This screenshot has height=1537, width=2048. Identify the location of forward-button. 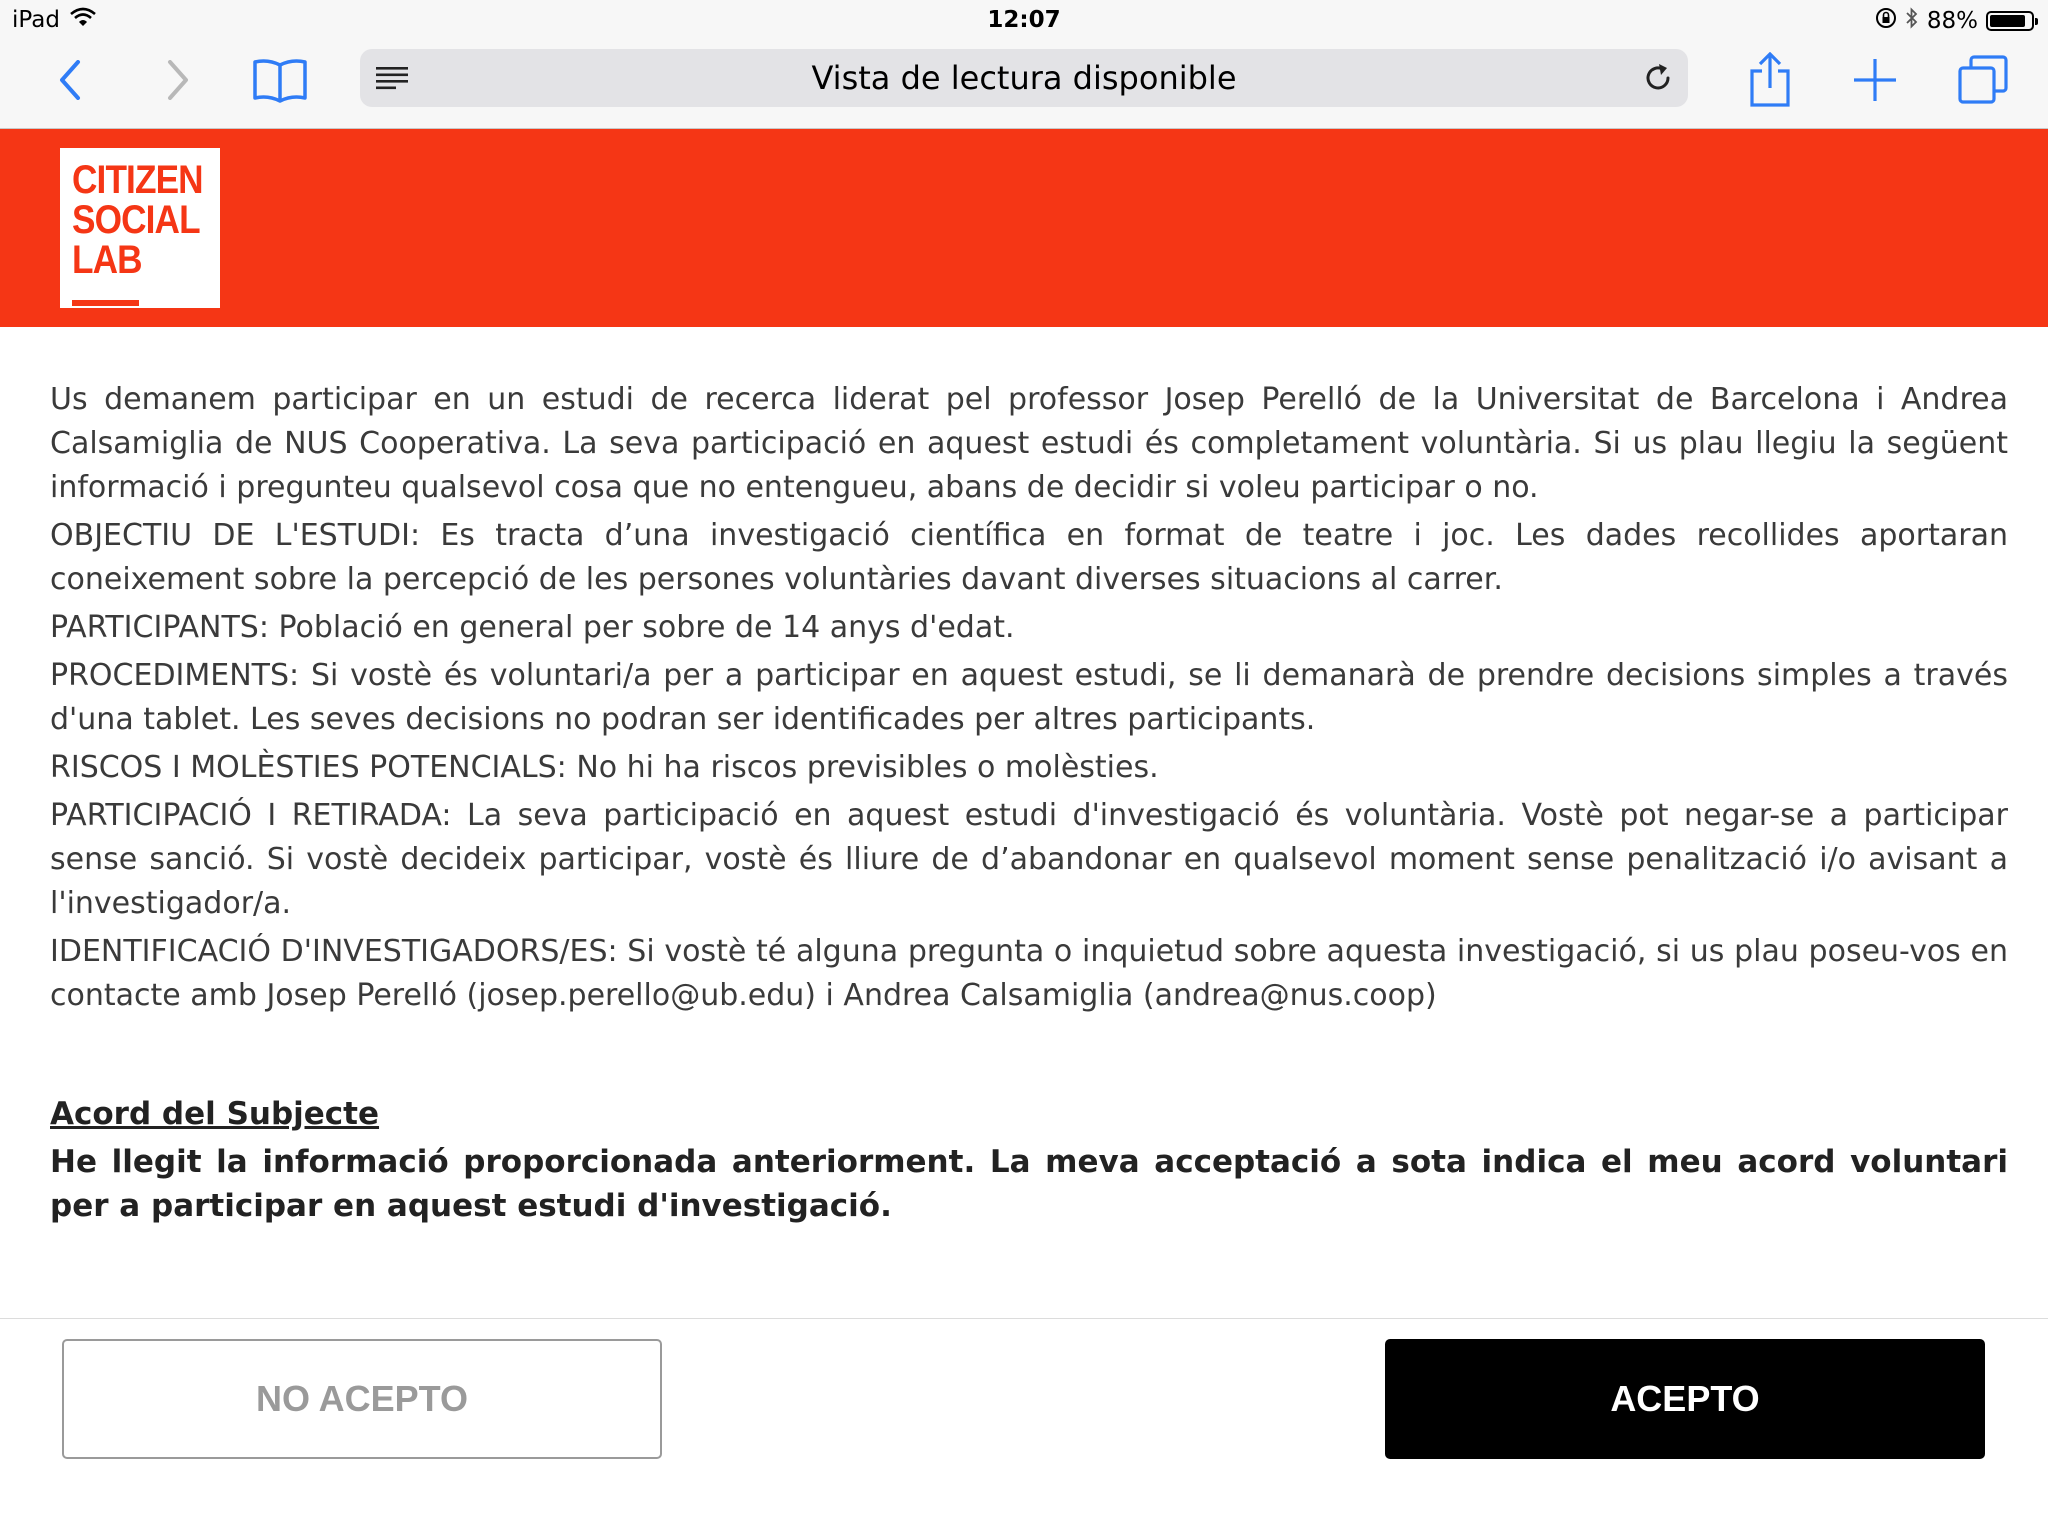
(178, 82).